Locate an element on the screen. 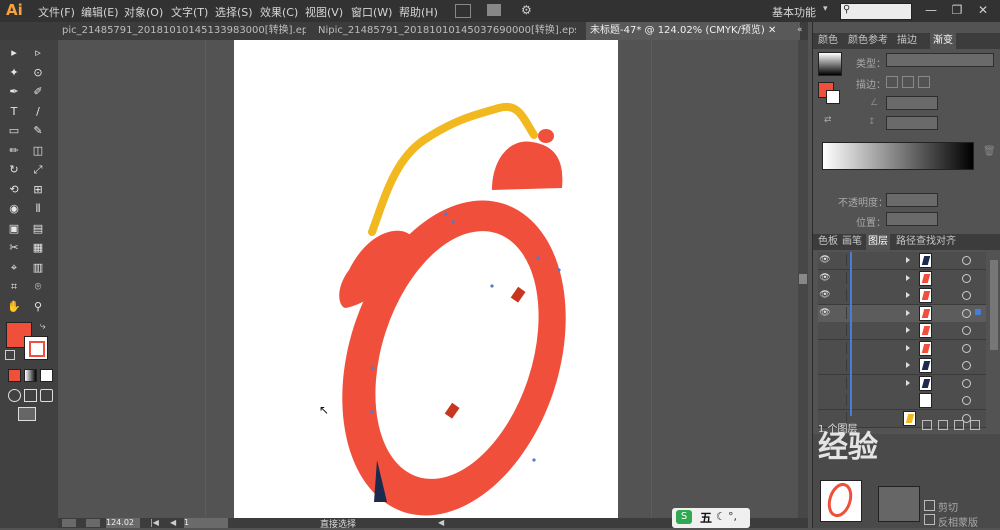 The width and height of the screenshot is (1000, 530). tool-11-0-icon: ⌖ is located at coordinates (14, 268).